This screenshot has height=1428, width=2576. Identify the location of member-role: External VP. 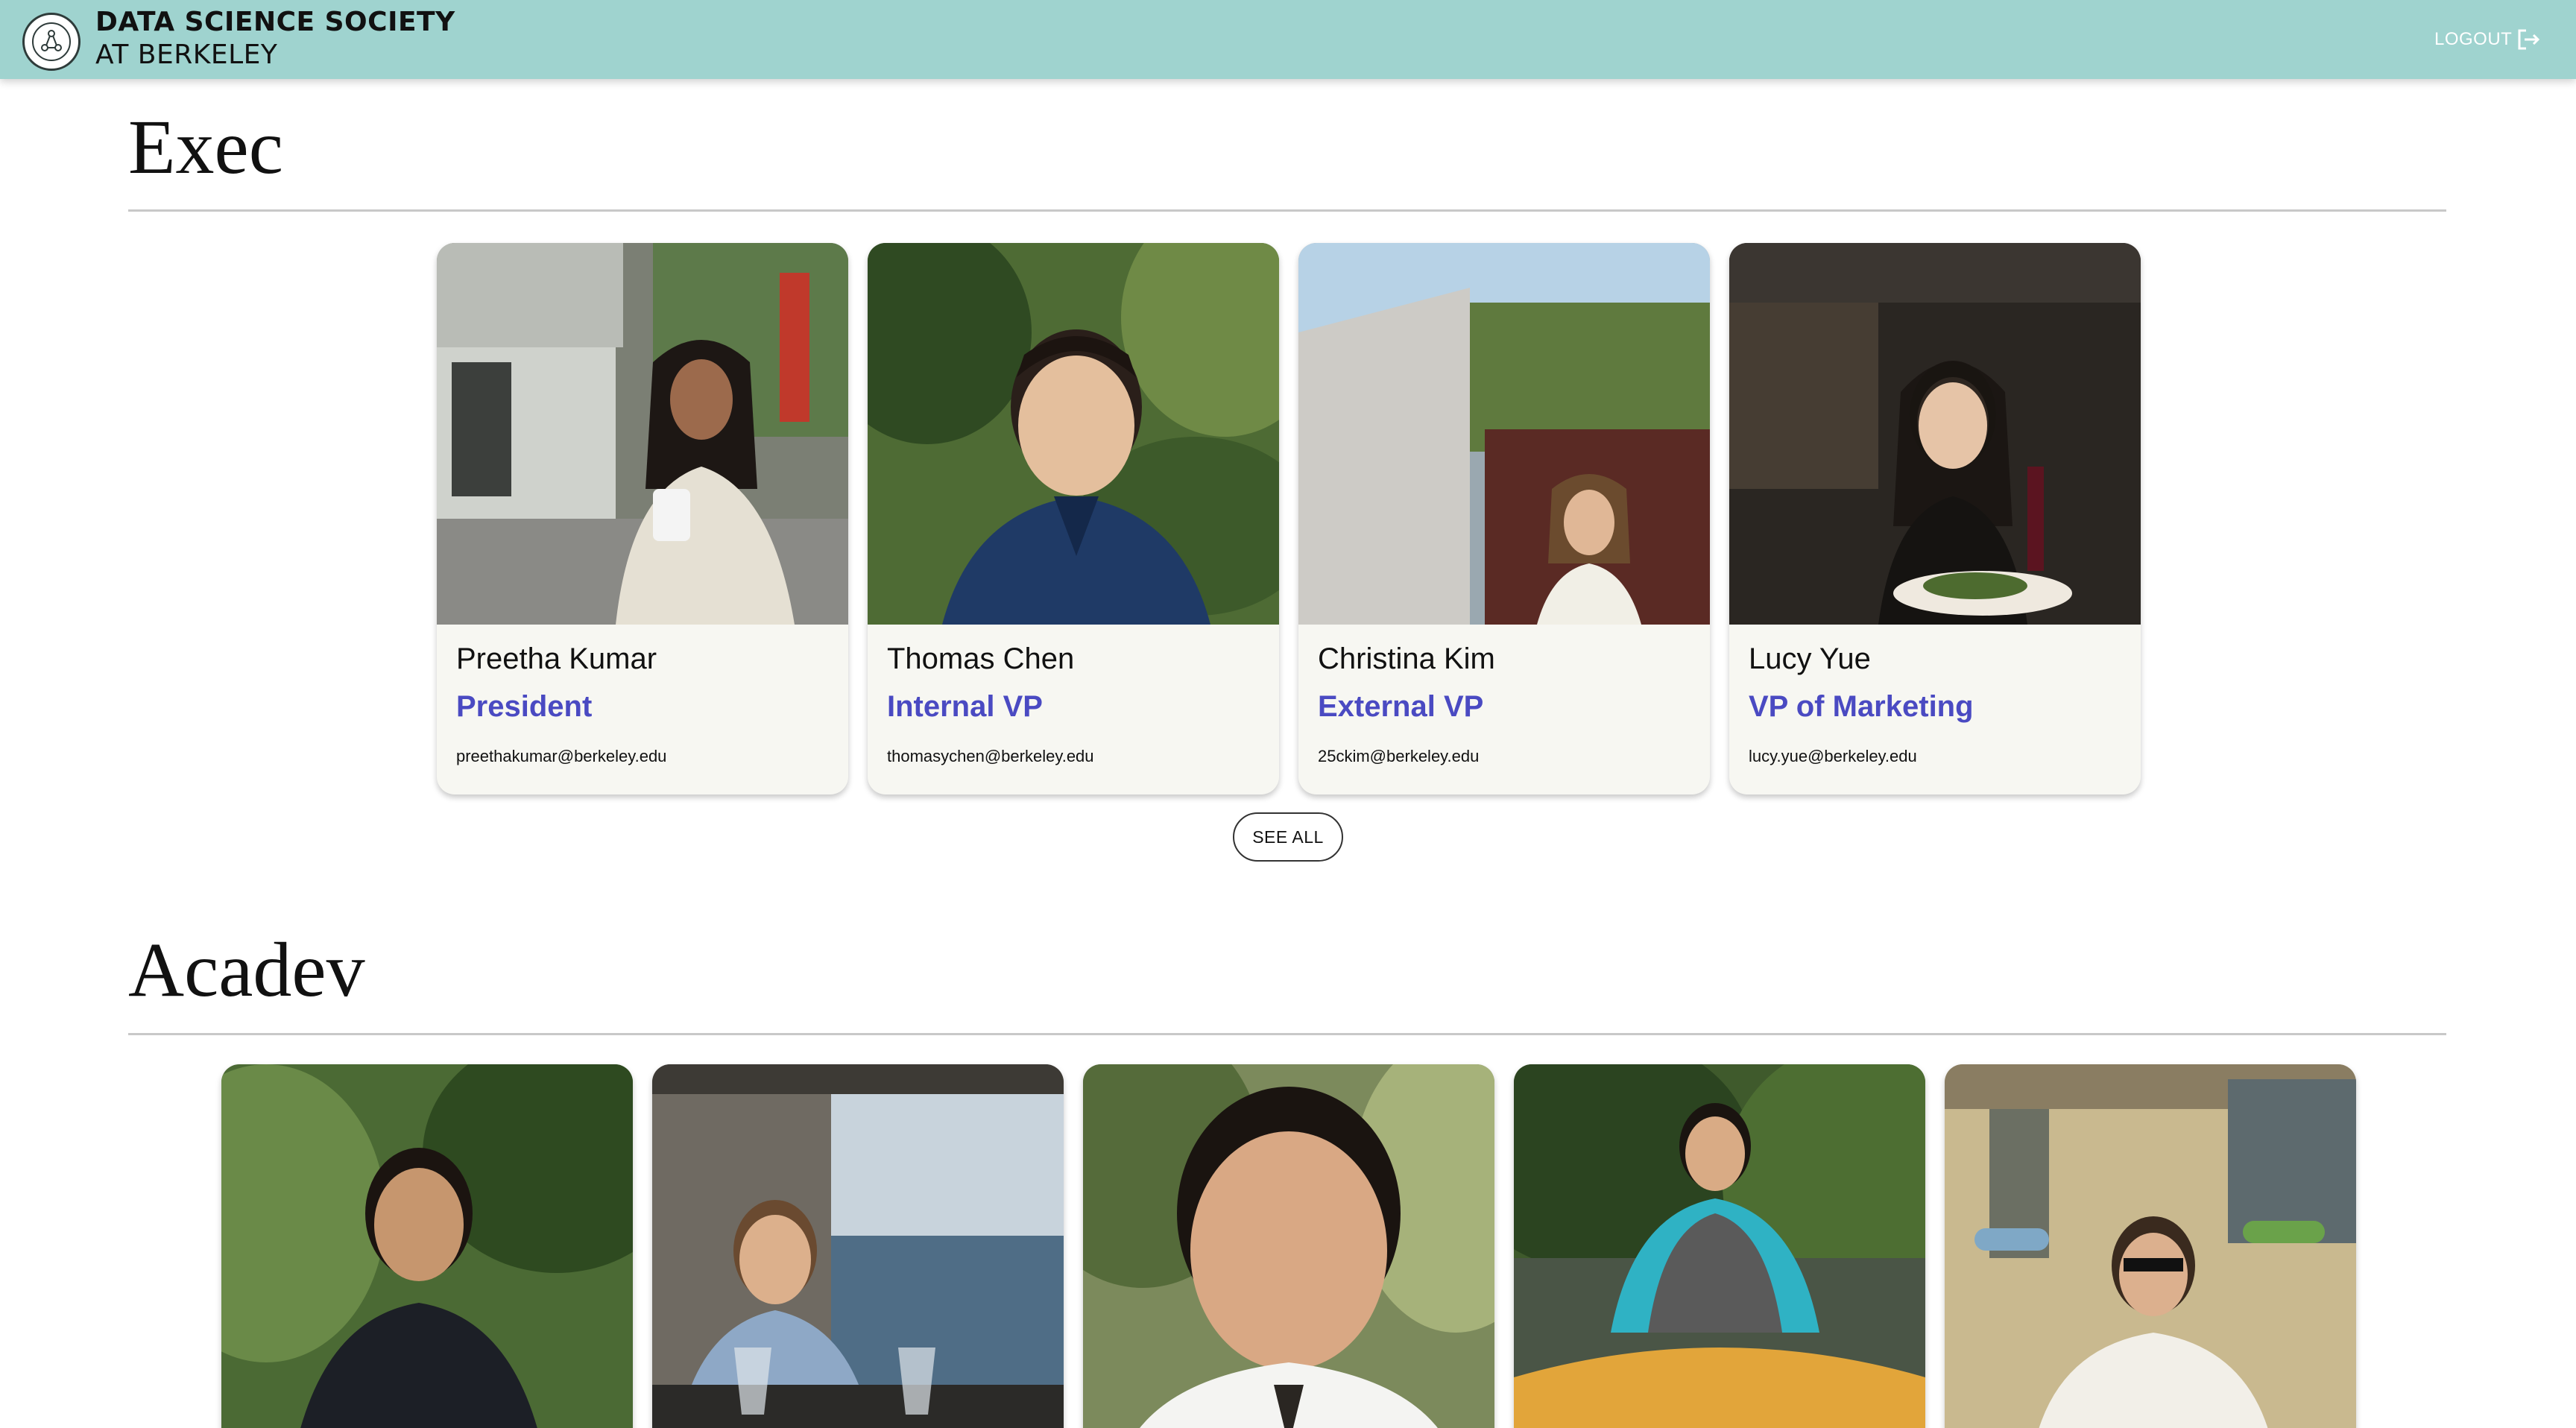
(1401, 706).